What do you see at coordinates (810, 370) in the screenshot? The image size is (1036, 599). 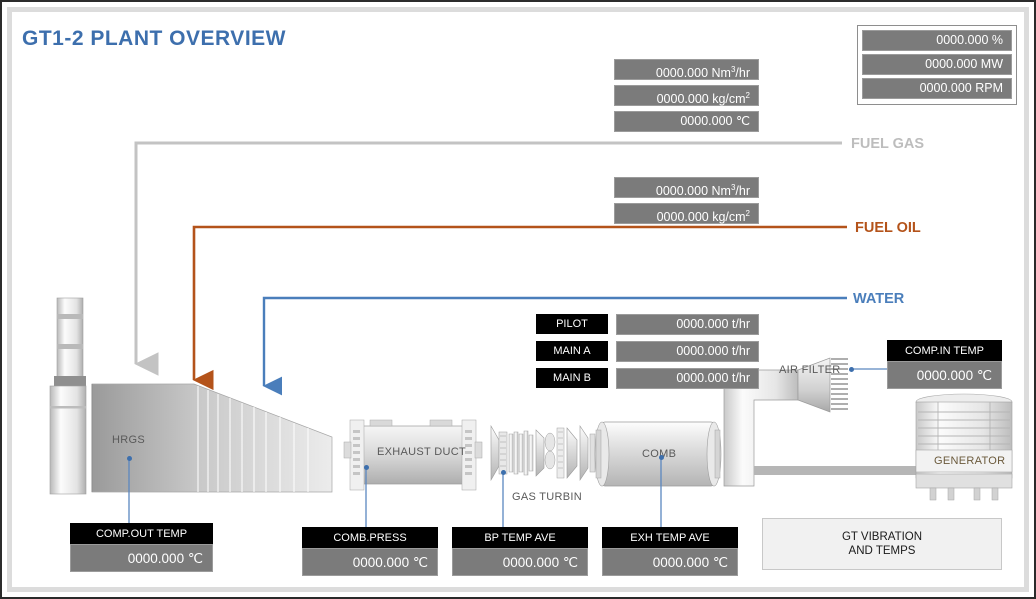 I see `air-filter-label: AIR FILTER` at bounding box center [810, 370].